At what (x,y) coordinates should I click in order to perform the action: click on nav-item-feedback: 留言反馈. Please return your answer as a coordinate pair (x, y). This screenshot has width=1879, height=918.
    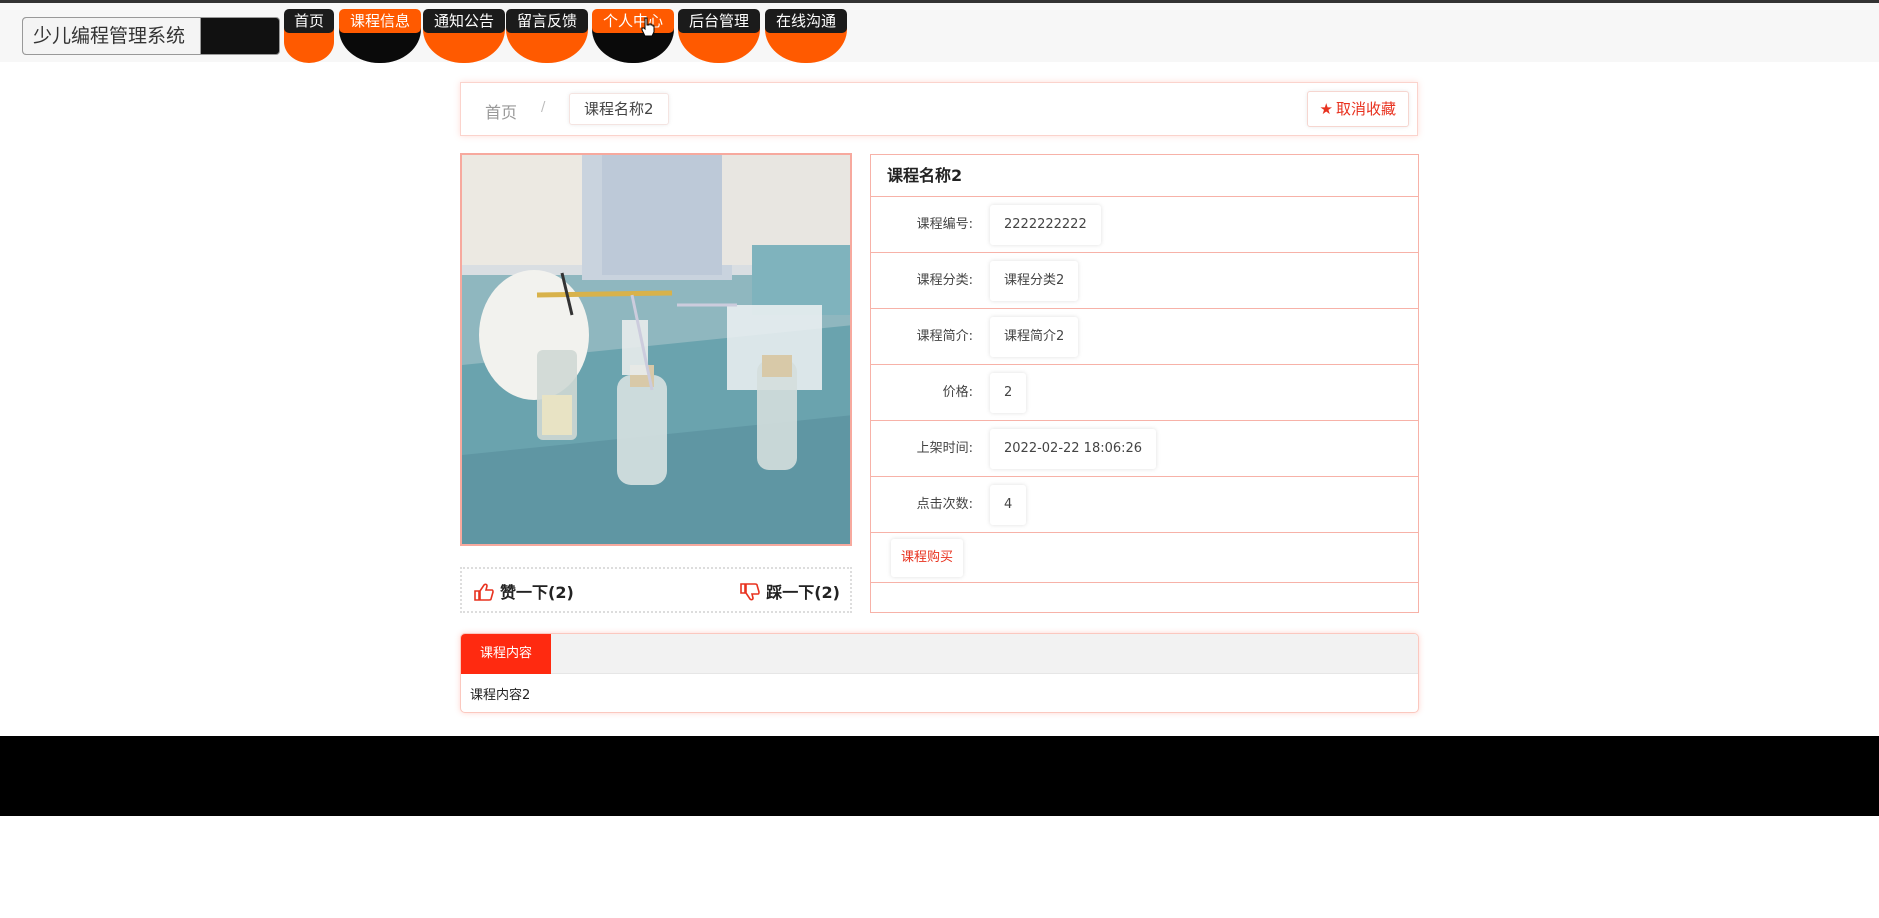
    Looking at the image, I should click on (547, 36).